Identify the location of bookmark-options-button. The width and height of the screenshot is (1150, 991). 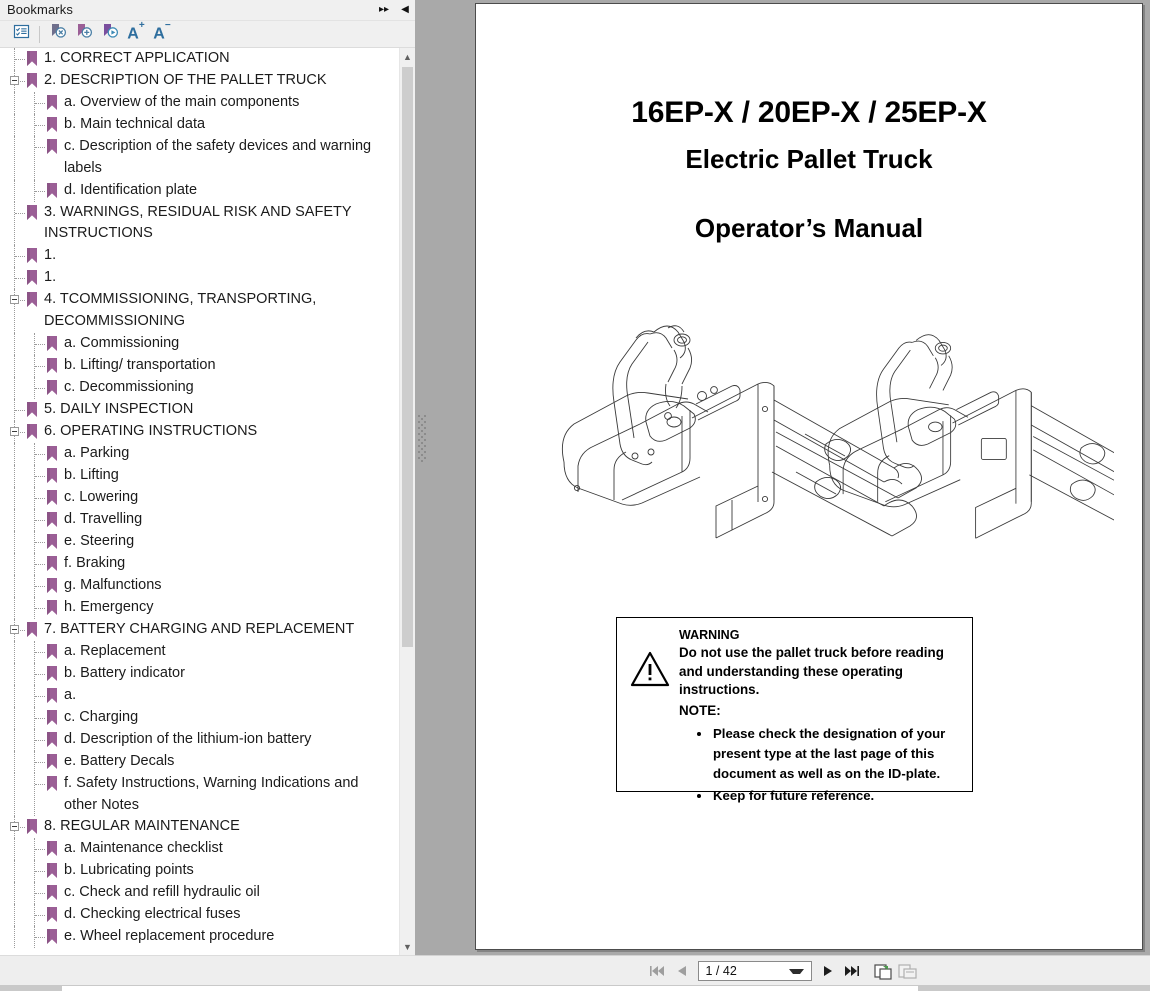
(21, 34).